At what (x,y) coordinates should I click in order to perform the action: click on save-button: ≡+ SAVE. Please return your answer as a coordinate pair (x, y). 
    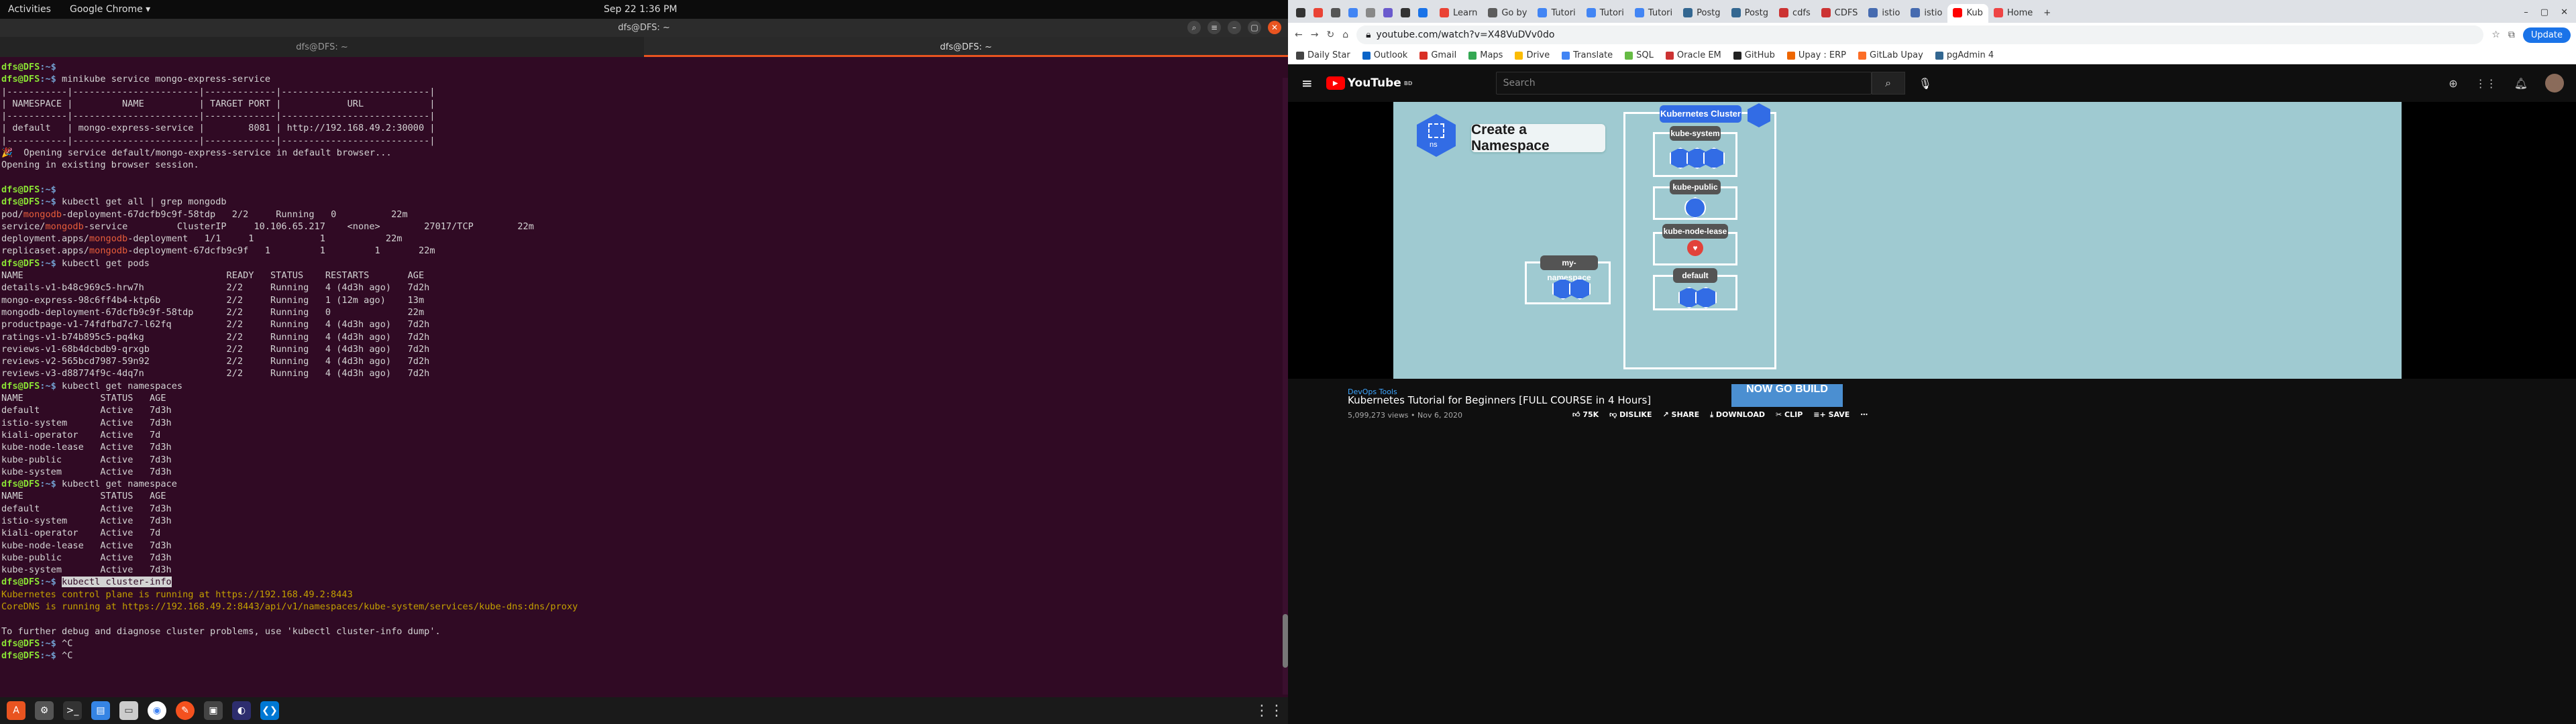
    Looking at the image, I should click on (1831, 415).